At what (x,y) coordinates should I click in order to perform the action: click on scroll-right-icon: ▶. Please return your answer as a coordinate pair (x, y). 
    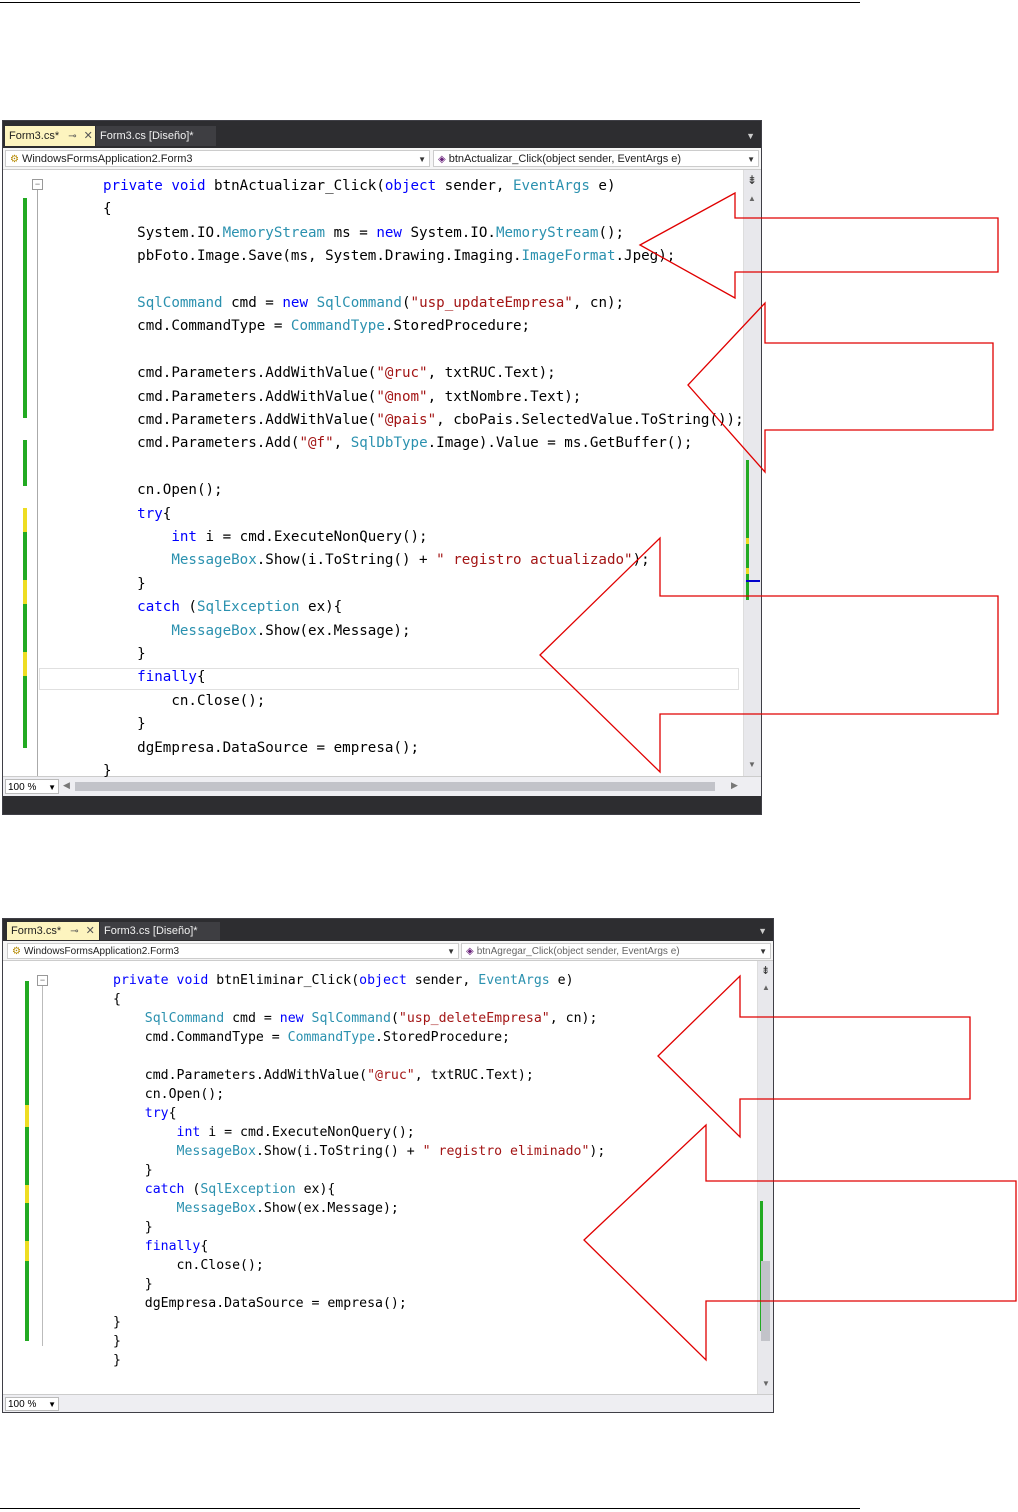
    Looking at the image, I should click on (734, 785).